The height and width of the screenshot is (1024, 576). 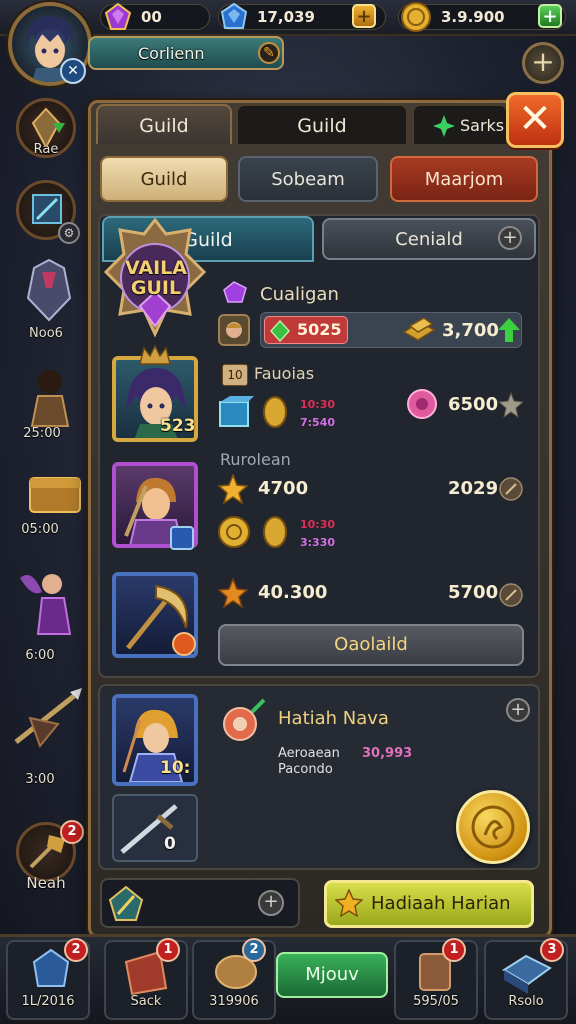 I want to click on chest-icon, so click(x=56, y=492).